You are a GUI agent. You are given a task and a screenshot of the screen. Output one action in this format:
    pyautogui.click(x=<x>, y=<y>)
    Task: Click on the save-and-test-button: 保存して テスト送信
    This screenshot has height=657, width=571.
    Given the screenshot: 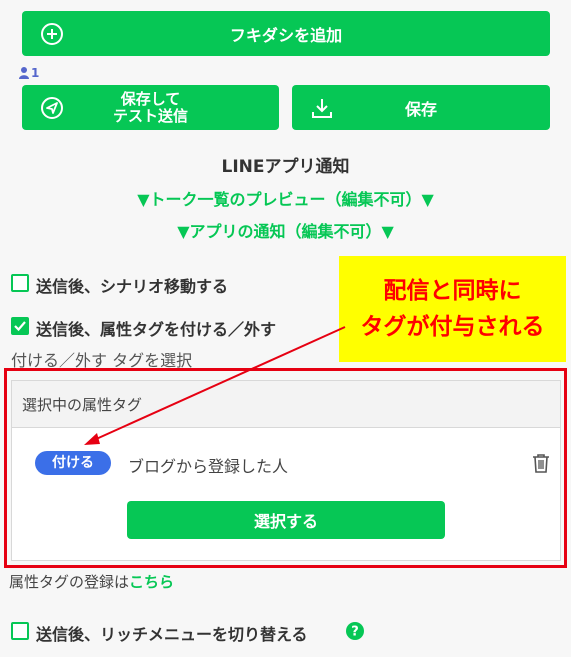 What is the action you would take?
    pyautogui.click(x=150, y=107)
    